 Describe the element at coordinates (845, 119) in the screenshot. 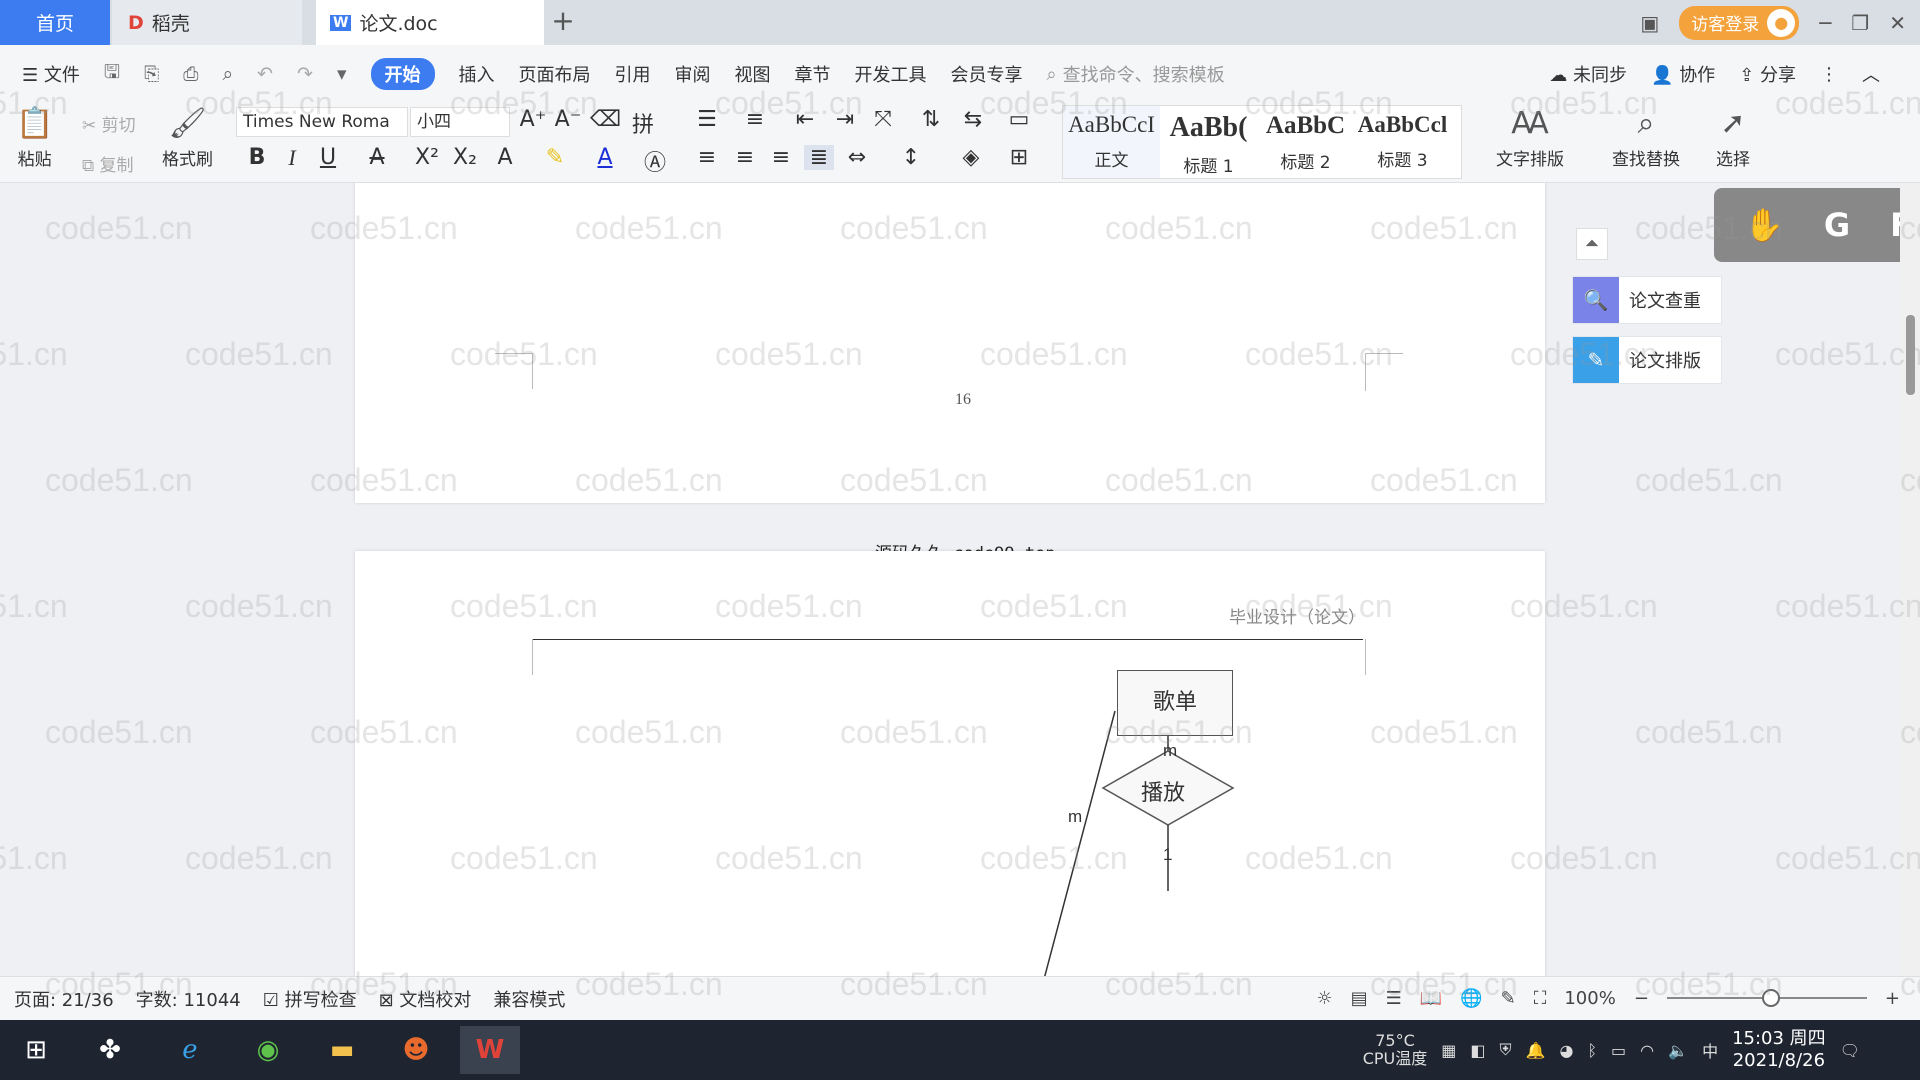

I see `increase-indent-icon: ⇥` at that location.